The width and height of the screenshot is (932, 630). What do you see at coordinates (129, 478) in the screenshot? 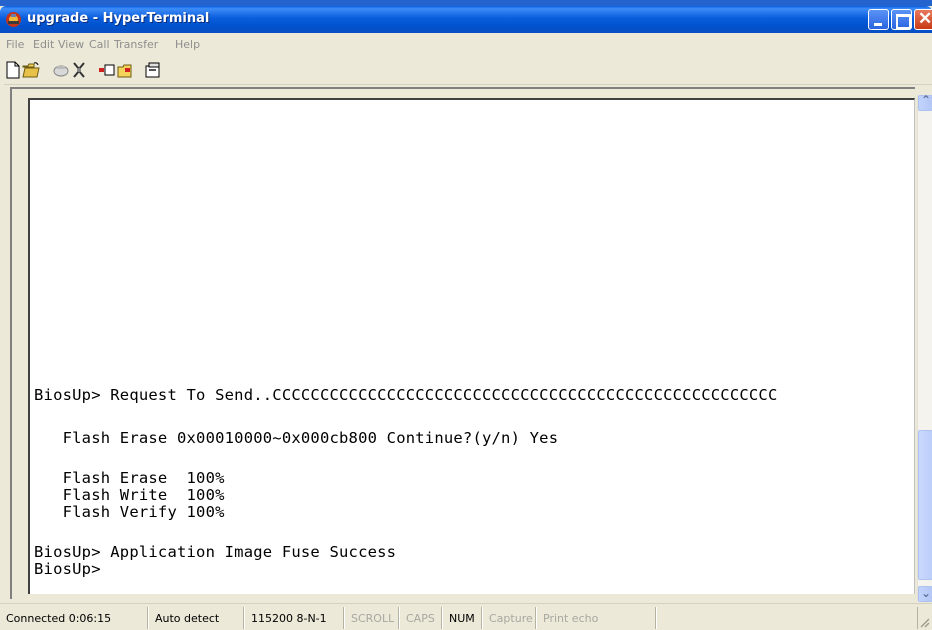
I see `terminal-line: Flash Erase 100%` at bounding box center [129, 478].